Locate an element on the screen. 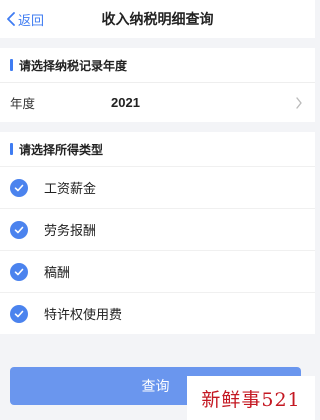  option-label: 稿酬 is located at coordinates (57, 272).